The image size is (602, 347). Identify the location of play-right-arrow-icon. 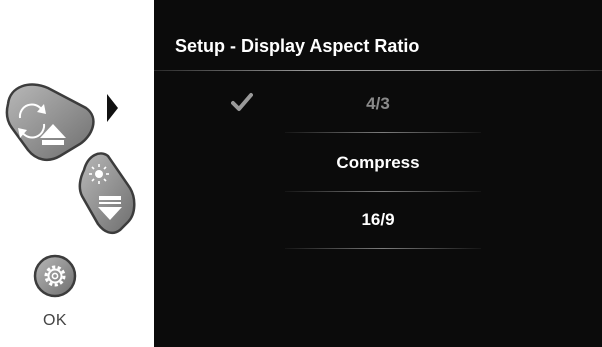
(112, 108).